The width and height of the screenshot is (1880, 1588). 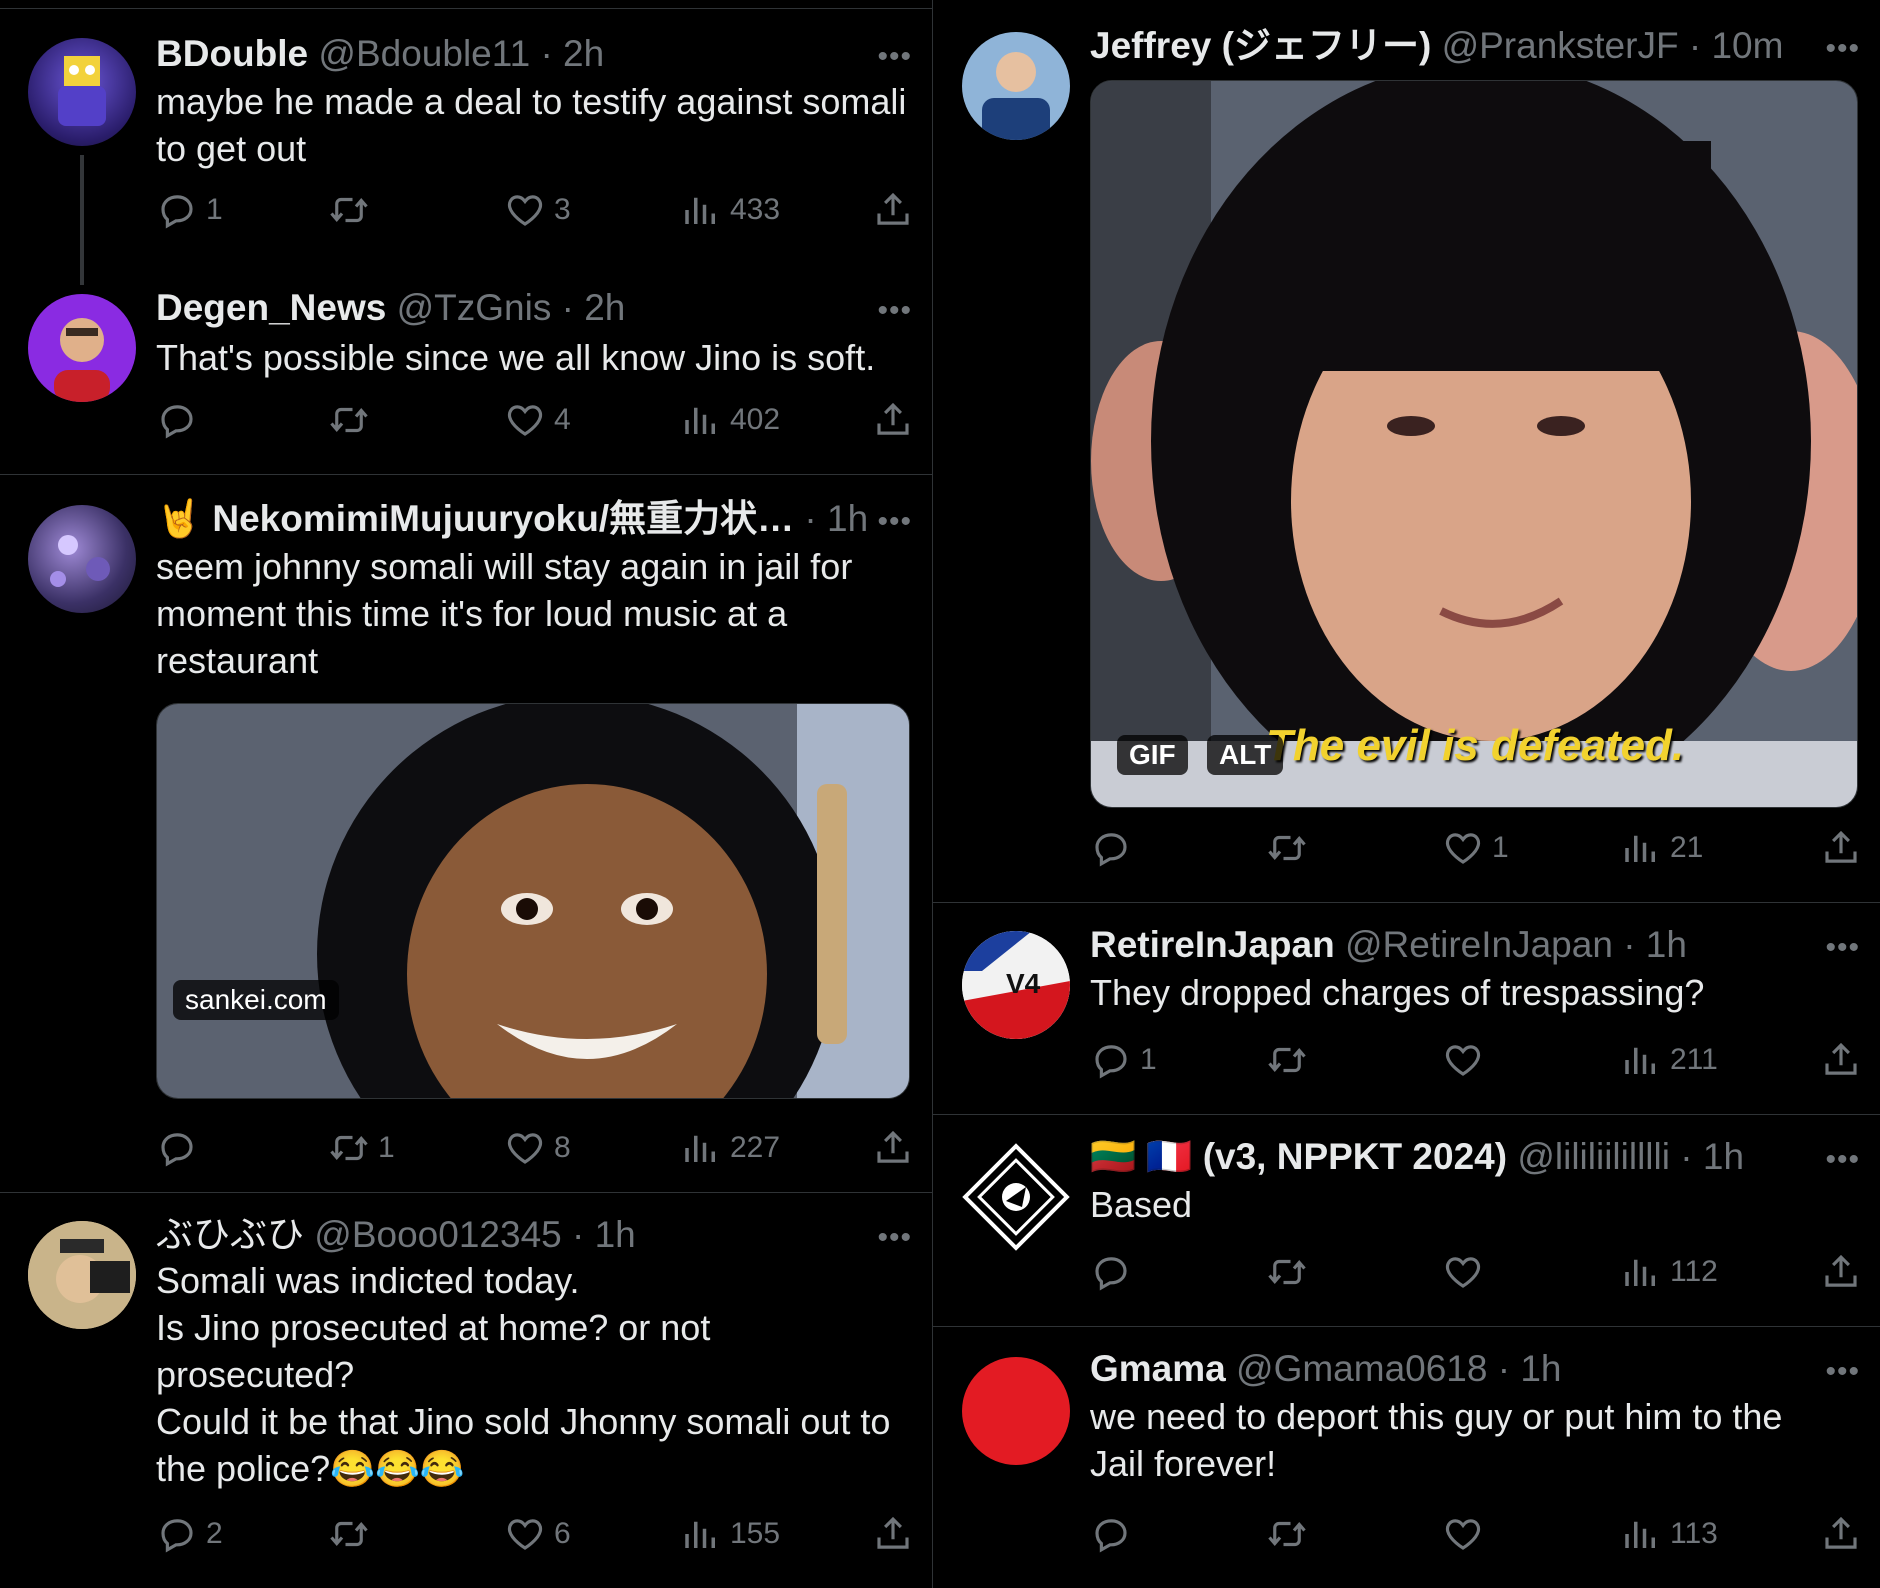 I want to click on timestamp: · 10m, so click(x=1736, y=45).